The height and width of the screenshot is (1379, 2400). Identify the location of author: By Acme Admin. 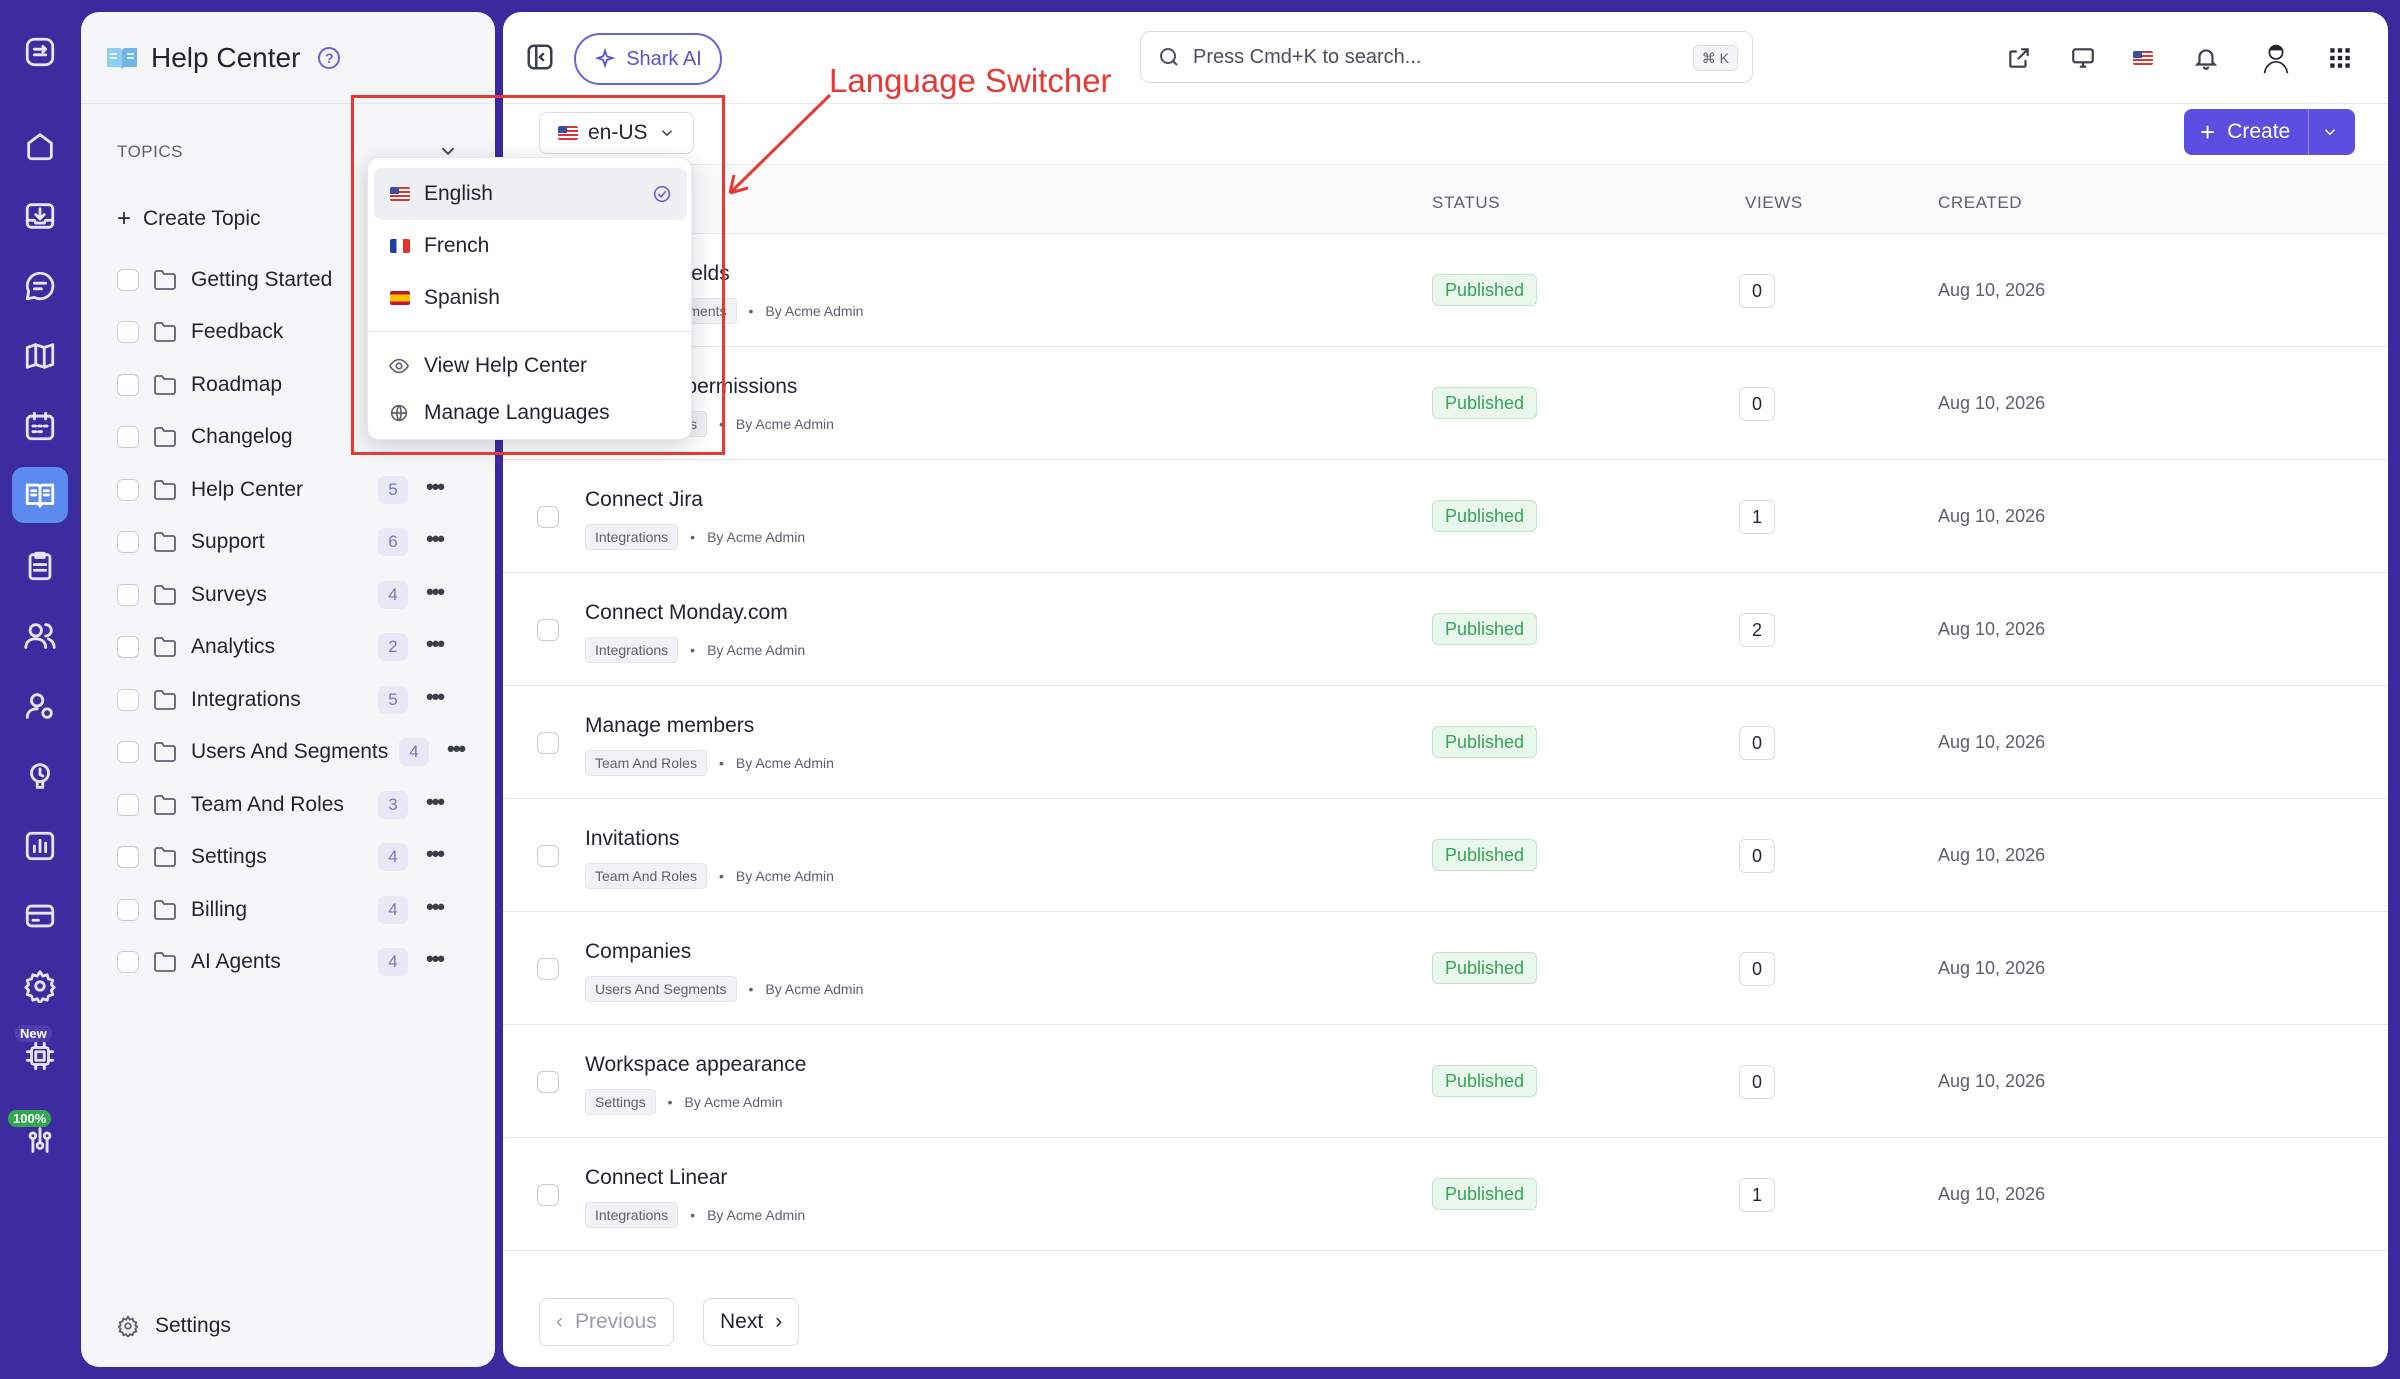
(814, 989).